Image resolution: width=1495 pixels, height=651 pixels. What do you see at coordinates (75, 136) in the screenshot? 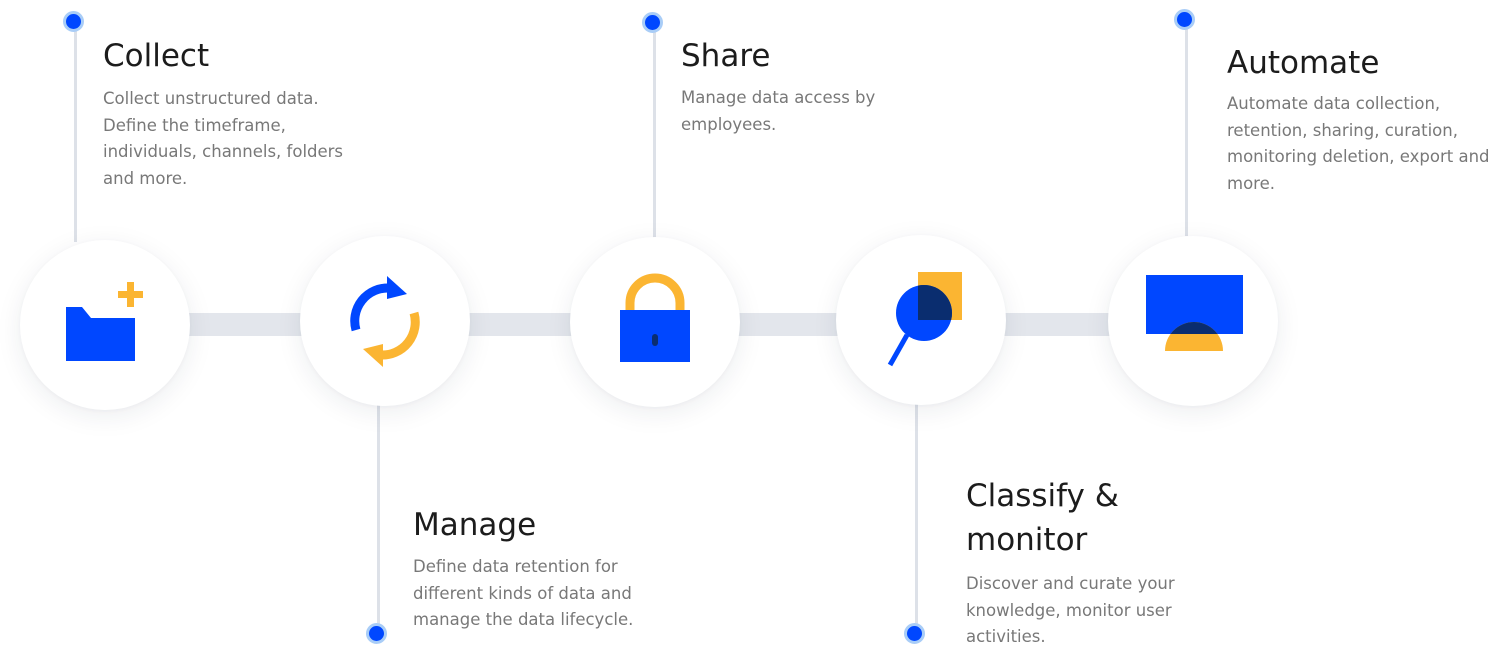
I see `timeline-line-collect` at bounding box center [75, 136].